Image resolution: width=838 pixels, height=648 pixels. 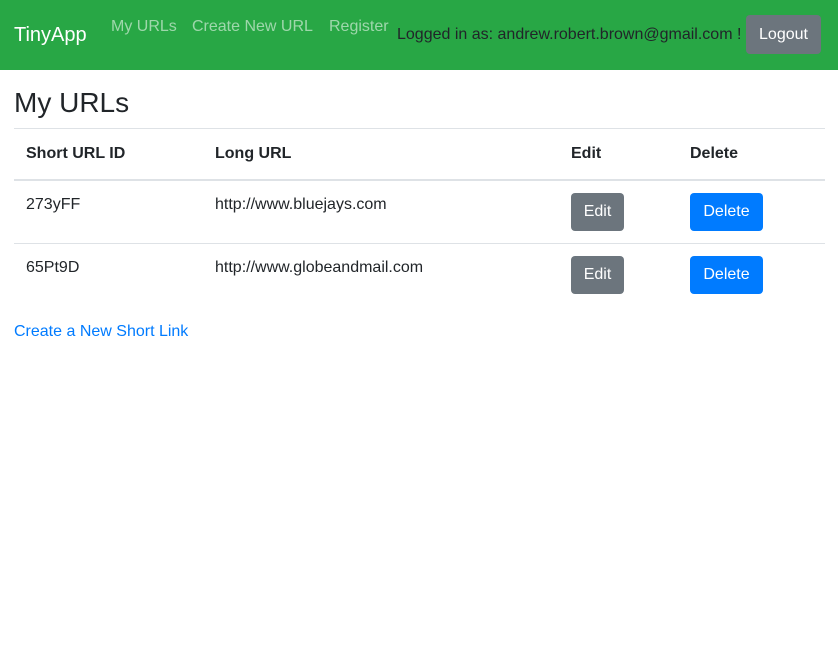 What do you see at coordinates (72, 102) in the screenshot?
I see `page-title: My URLs` at bounding box center [72, 102].